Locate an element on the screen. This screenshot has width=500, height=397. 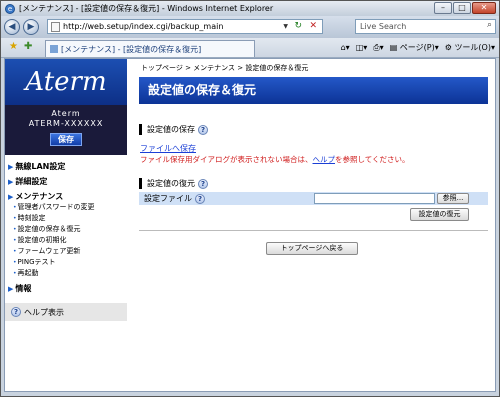
maximize-icon: □ is located at coordinates (462, 8).